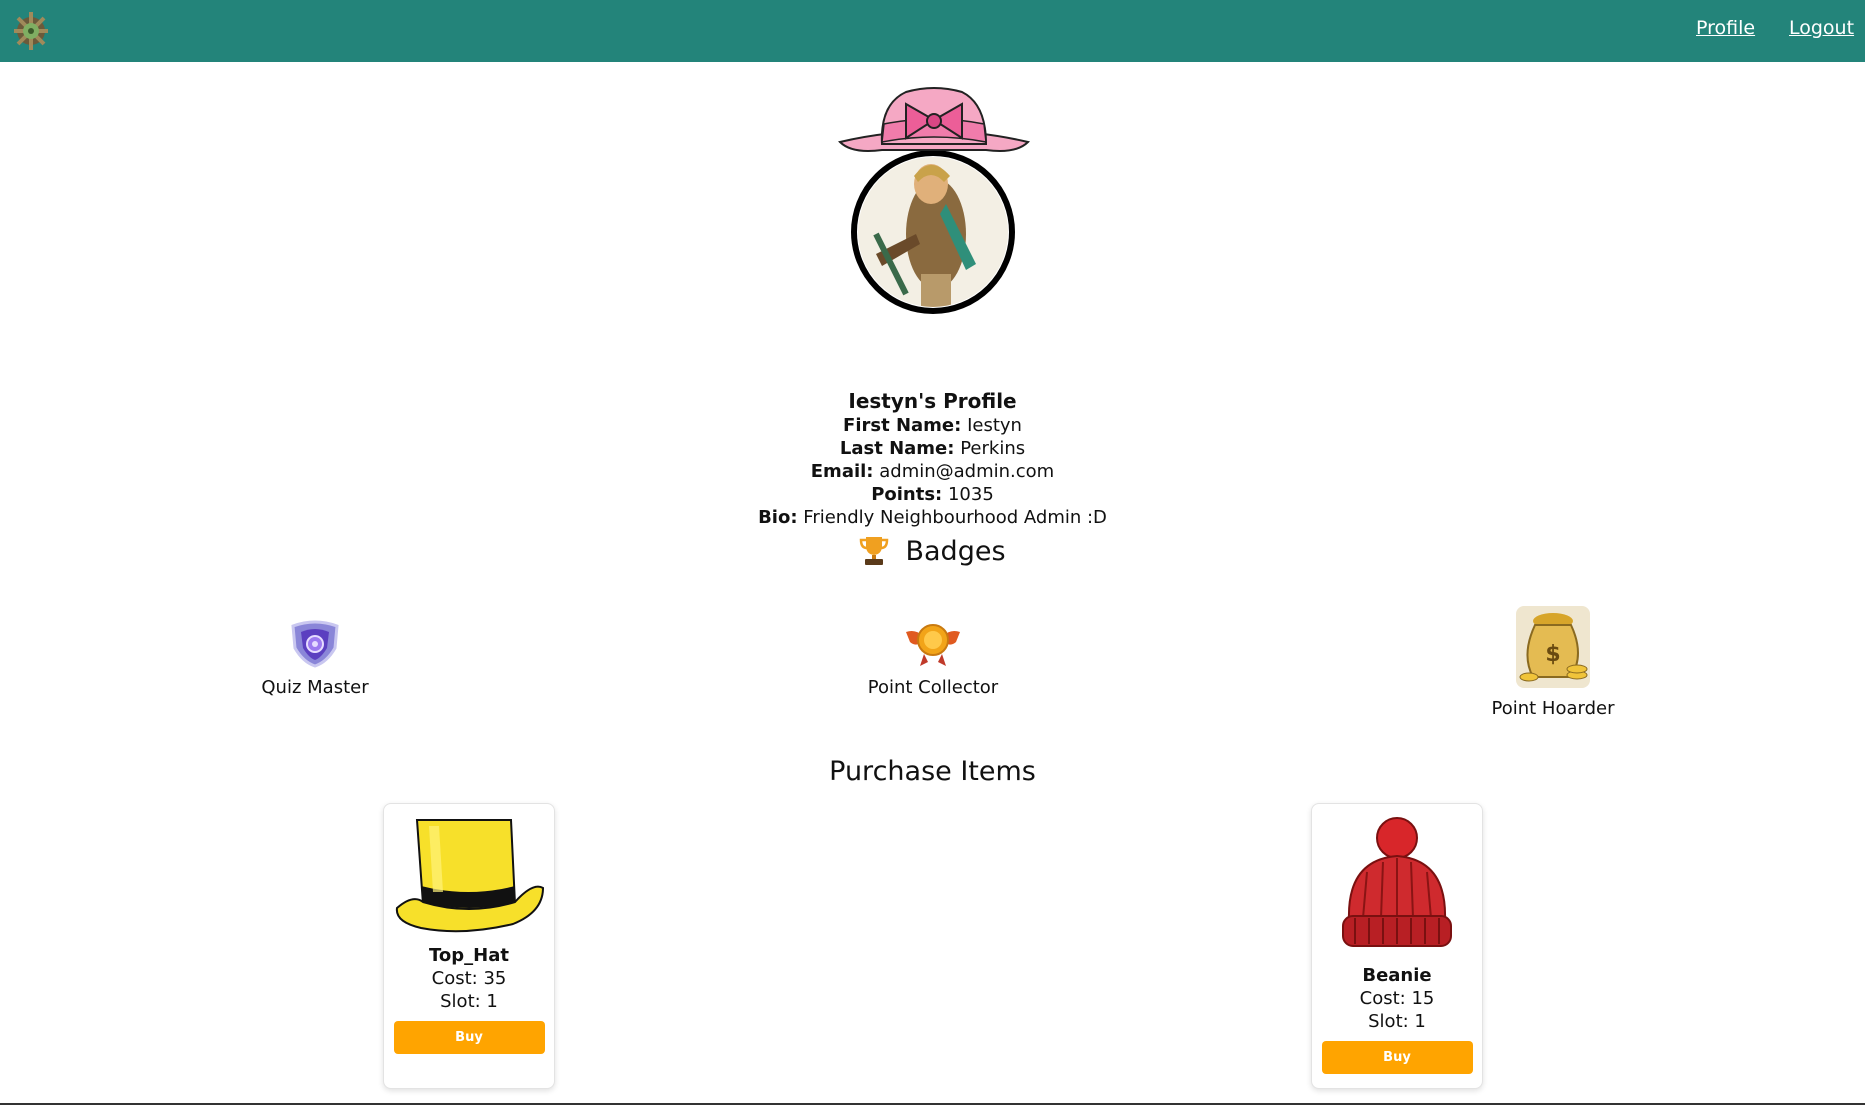 This screenshot has height=1105, width=1865. What do you see at coordinates (933, 232) in the screenshot?
I see `character-portrait-icon` at bounding box center [933, 232].